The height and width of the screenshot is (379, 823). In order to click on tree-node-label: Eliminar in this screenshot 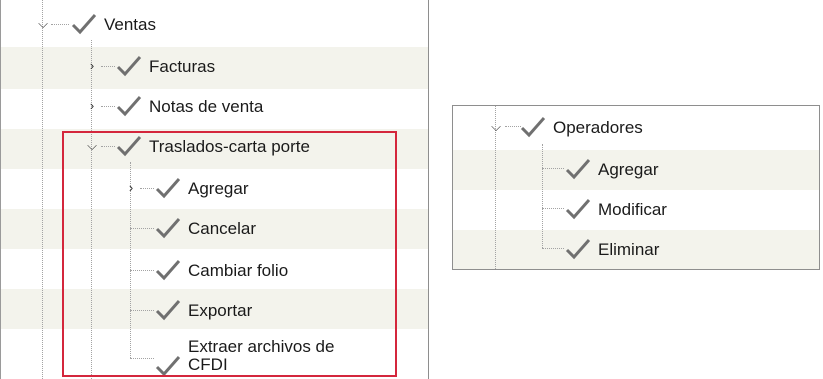, I will do `click(629, 249)`.